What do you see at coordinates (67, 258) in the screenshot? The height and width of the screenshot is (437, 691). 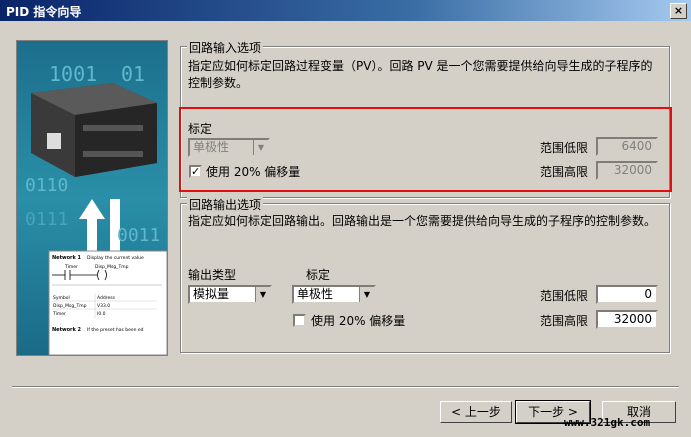 I see `network1-label: Network 1` at bounding box center [67, 258].